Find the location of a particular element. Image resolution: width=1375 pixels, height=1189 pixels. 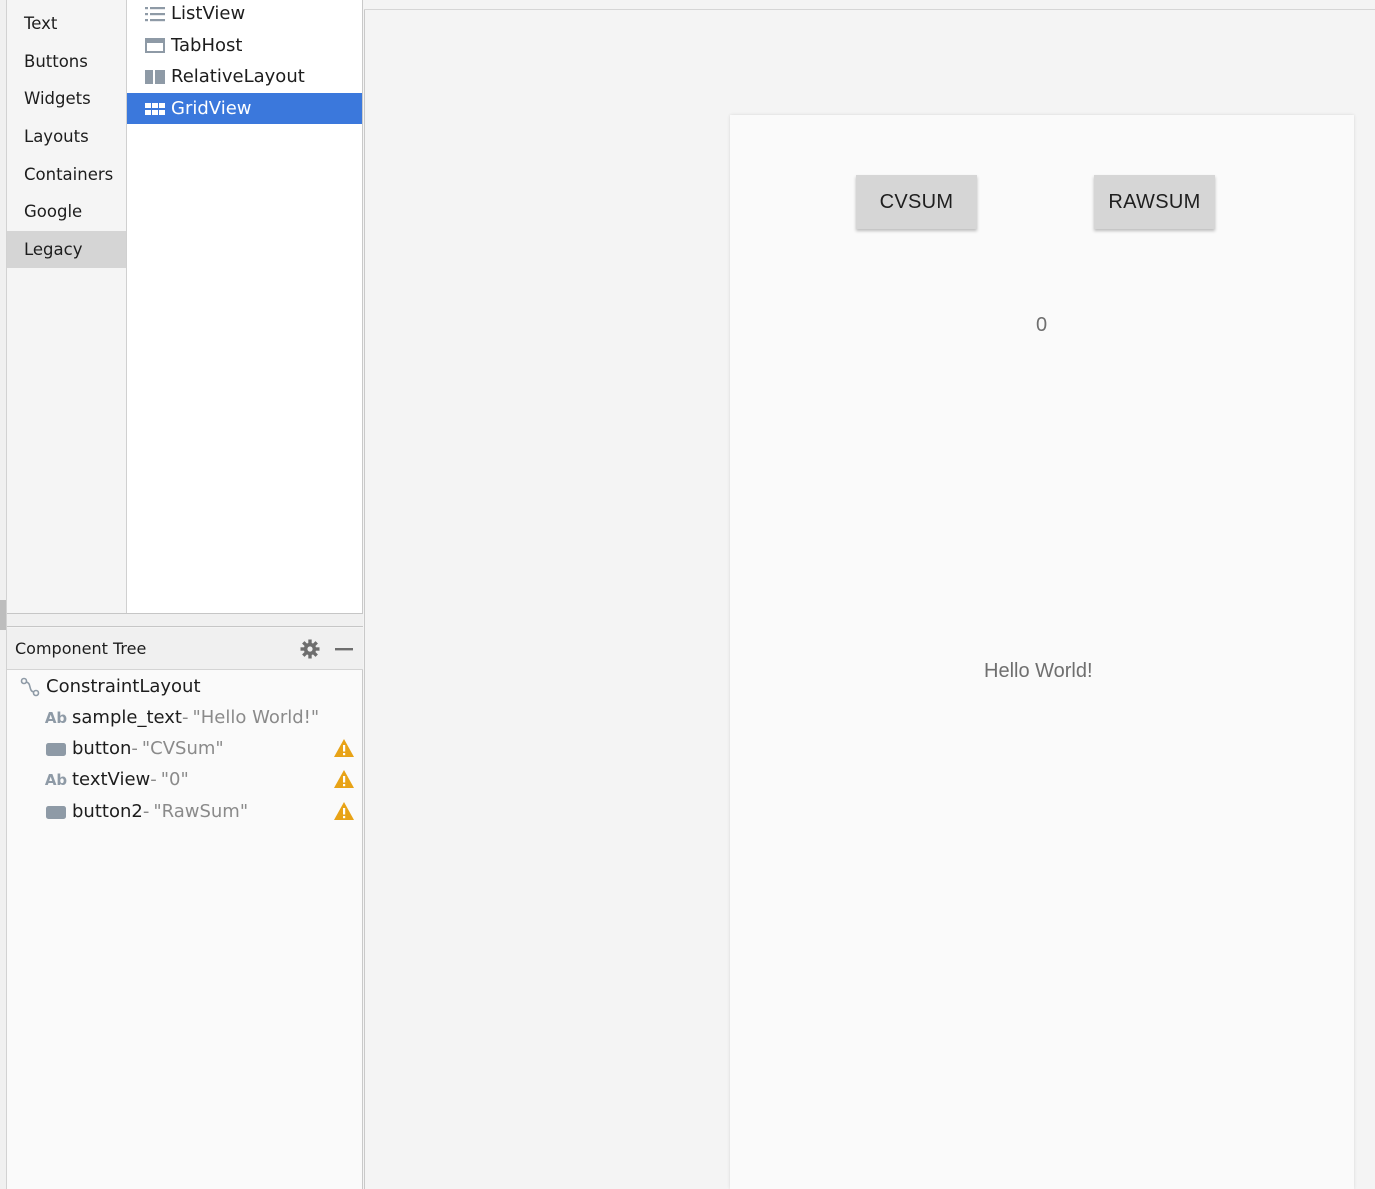

palette-item-relativelayout: RelativeLayout is located at coordinates (244, 77).